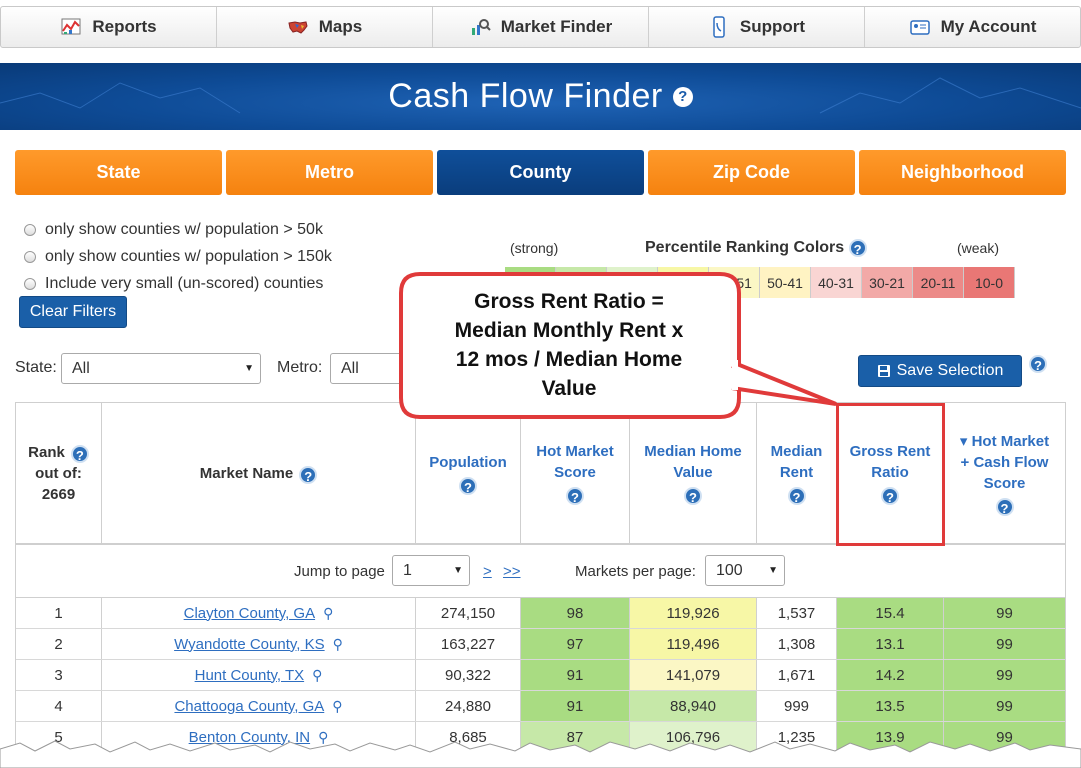 Image resolution: width=1081 pixels, height=768 pixels. Describe the element at coordinates (693, 675) in the screenshot. I see `median-home-value-cell: 141,079` at that location.